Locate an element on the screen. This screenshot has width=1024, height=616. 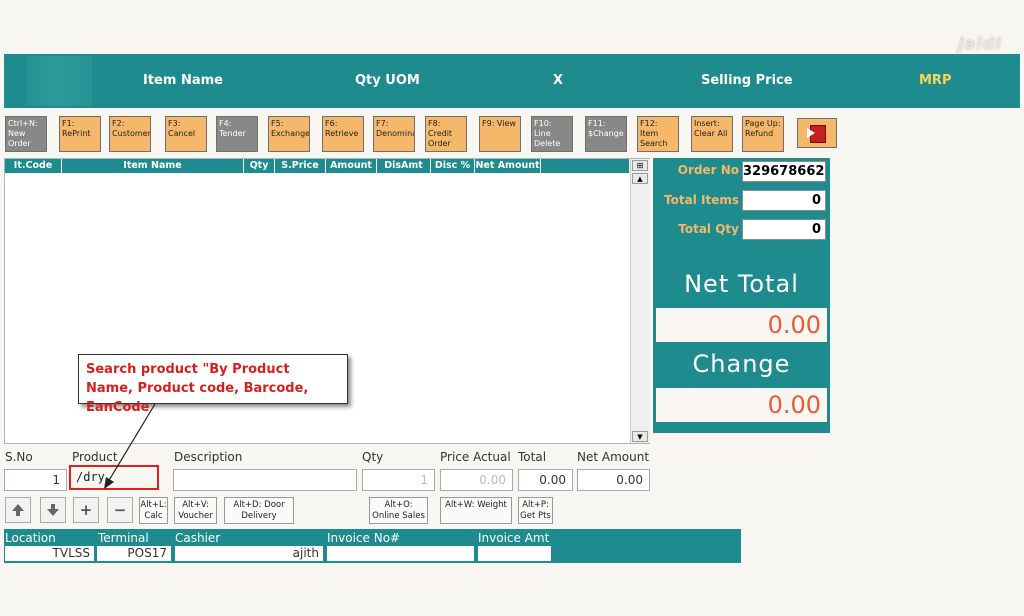
price-actual-field: 0.00 is located at coordinates (476, 480).